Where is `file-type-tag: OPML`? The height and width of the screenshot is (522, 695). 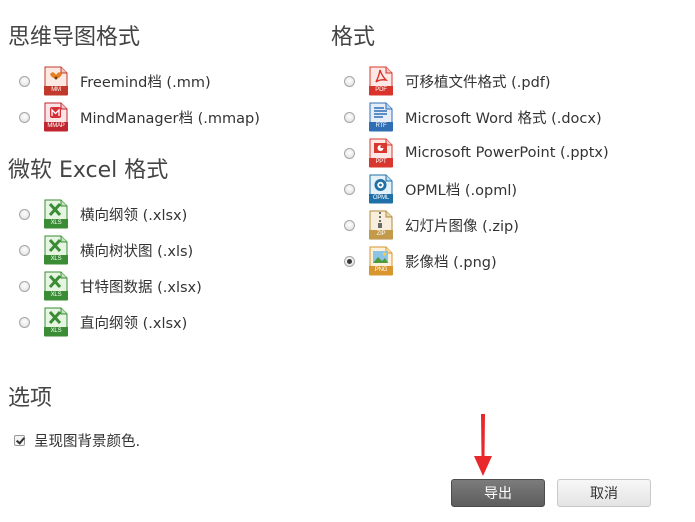
file-type-tag: OPML is located at coordinates (381, 198).